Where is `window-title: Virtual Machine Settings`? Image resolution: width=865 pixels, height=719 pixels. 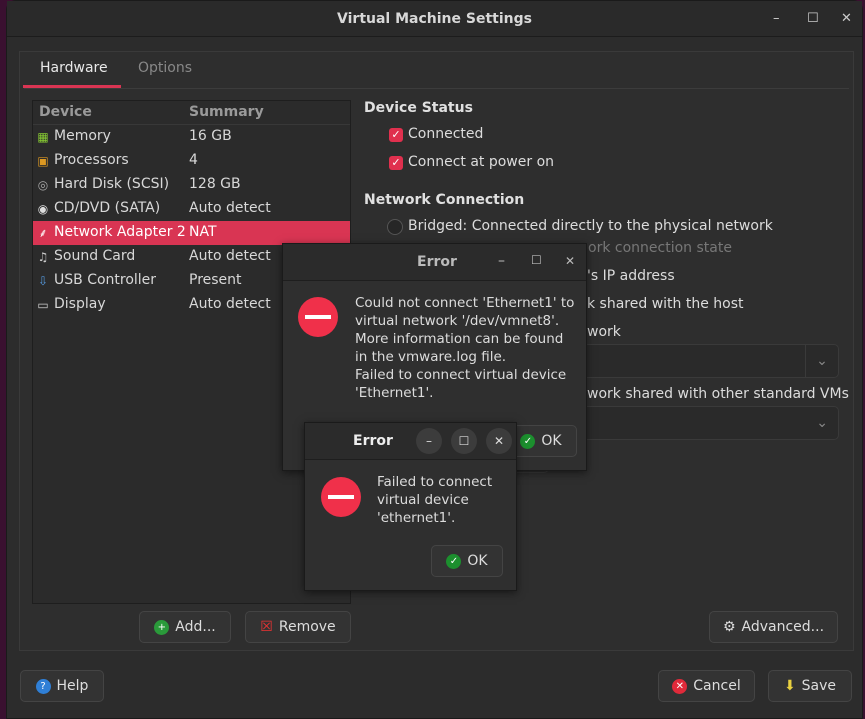
window-title: Virtual Machine Settings is located at coordinates (434, 19).